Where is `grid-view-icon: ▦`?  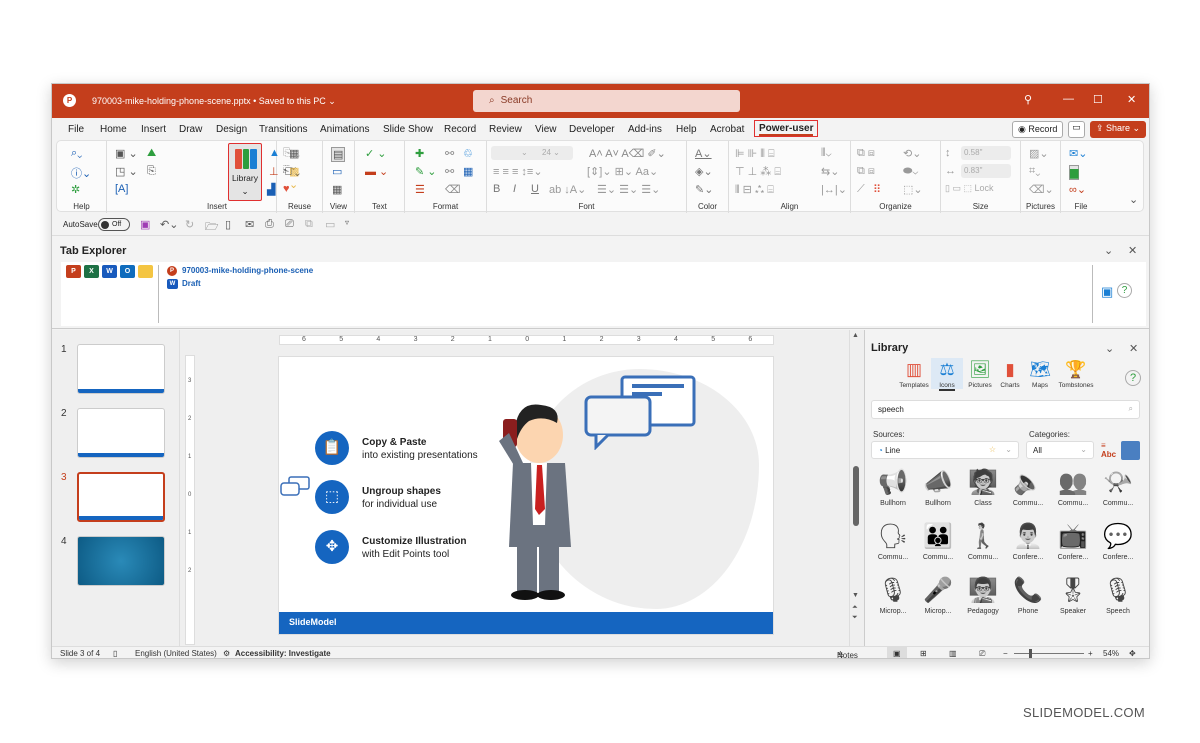 grid-view-icon: ▦ is located at coordinates (337, 189).